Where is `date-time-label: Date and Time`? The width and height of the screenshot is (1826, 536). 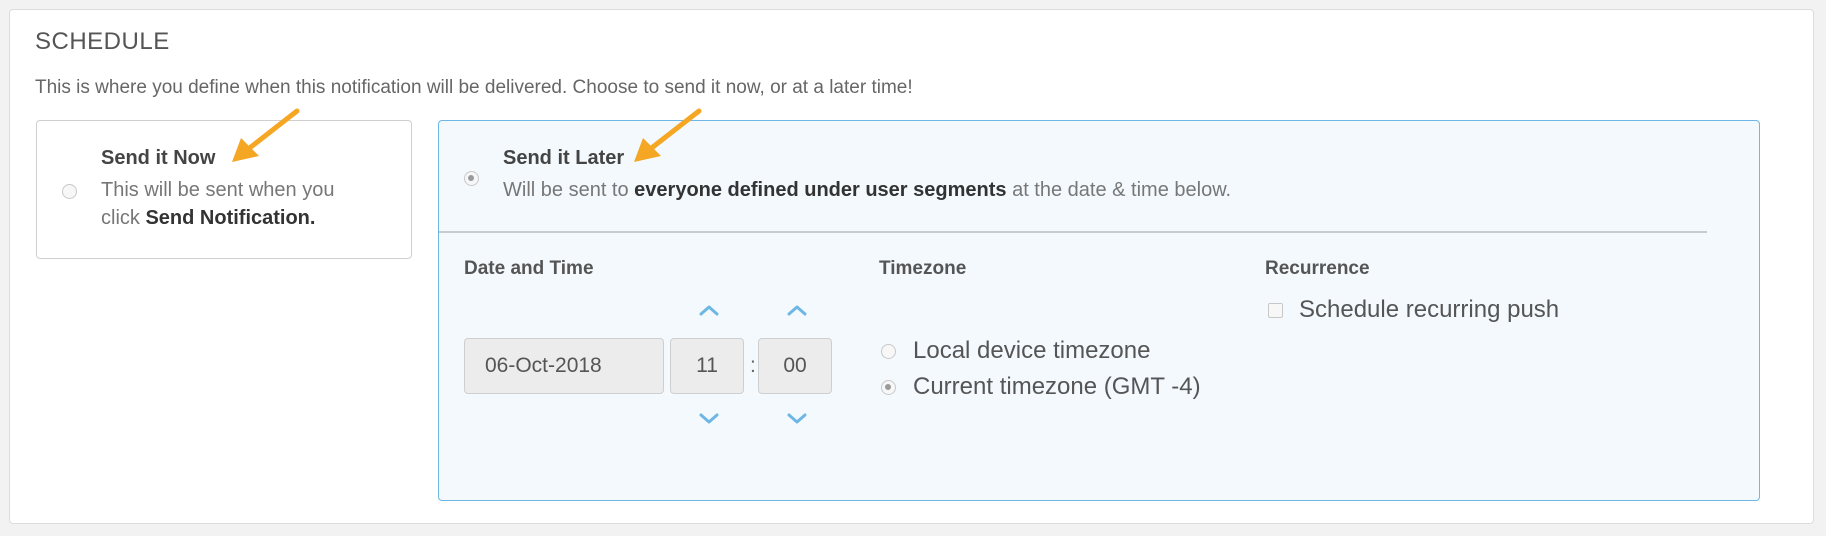
date-time-label: Date and Time is located at coordinates (529, 268).